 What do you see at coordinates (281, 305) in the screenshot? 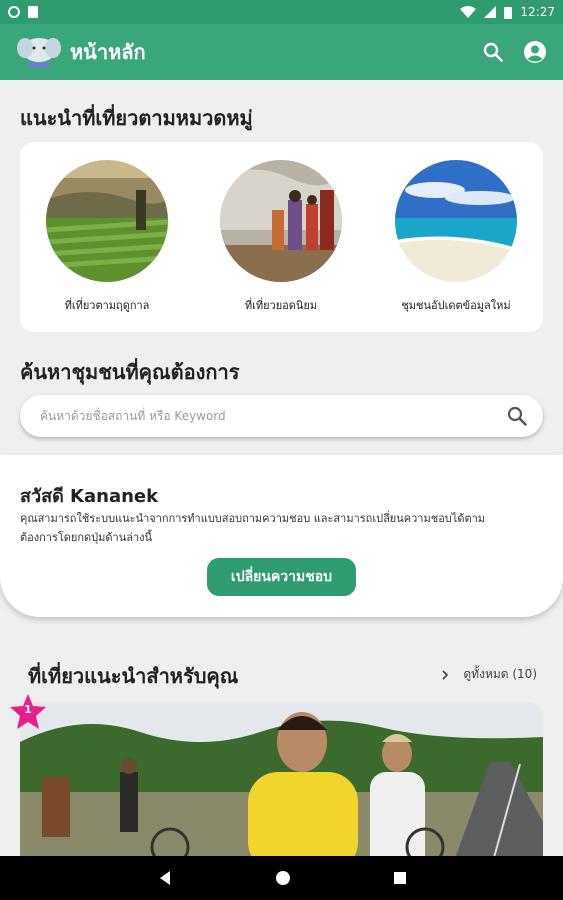
I see `category-label: ที่เที่ยวยอดนิยม` at bounding box center [281, 305].